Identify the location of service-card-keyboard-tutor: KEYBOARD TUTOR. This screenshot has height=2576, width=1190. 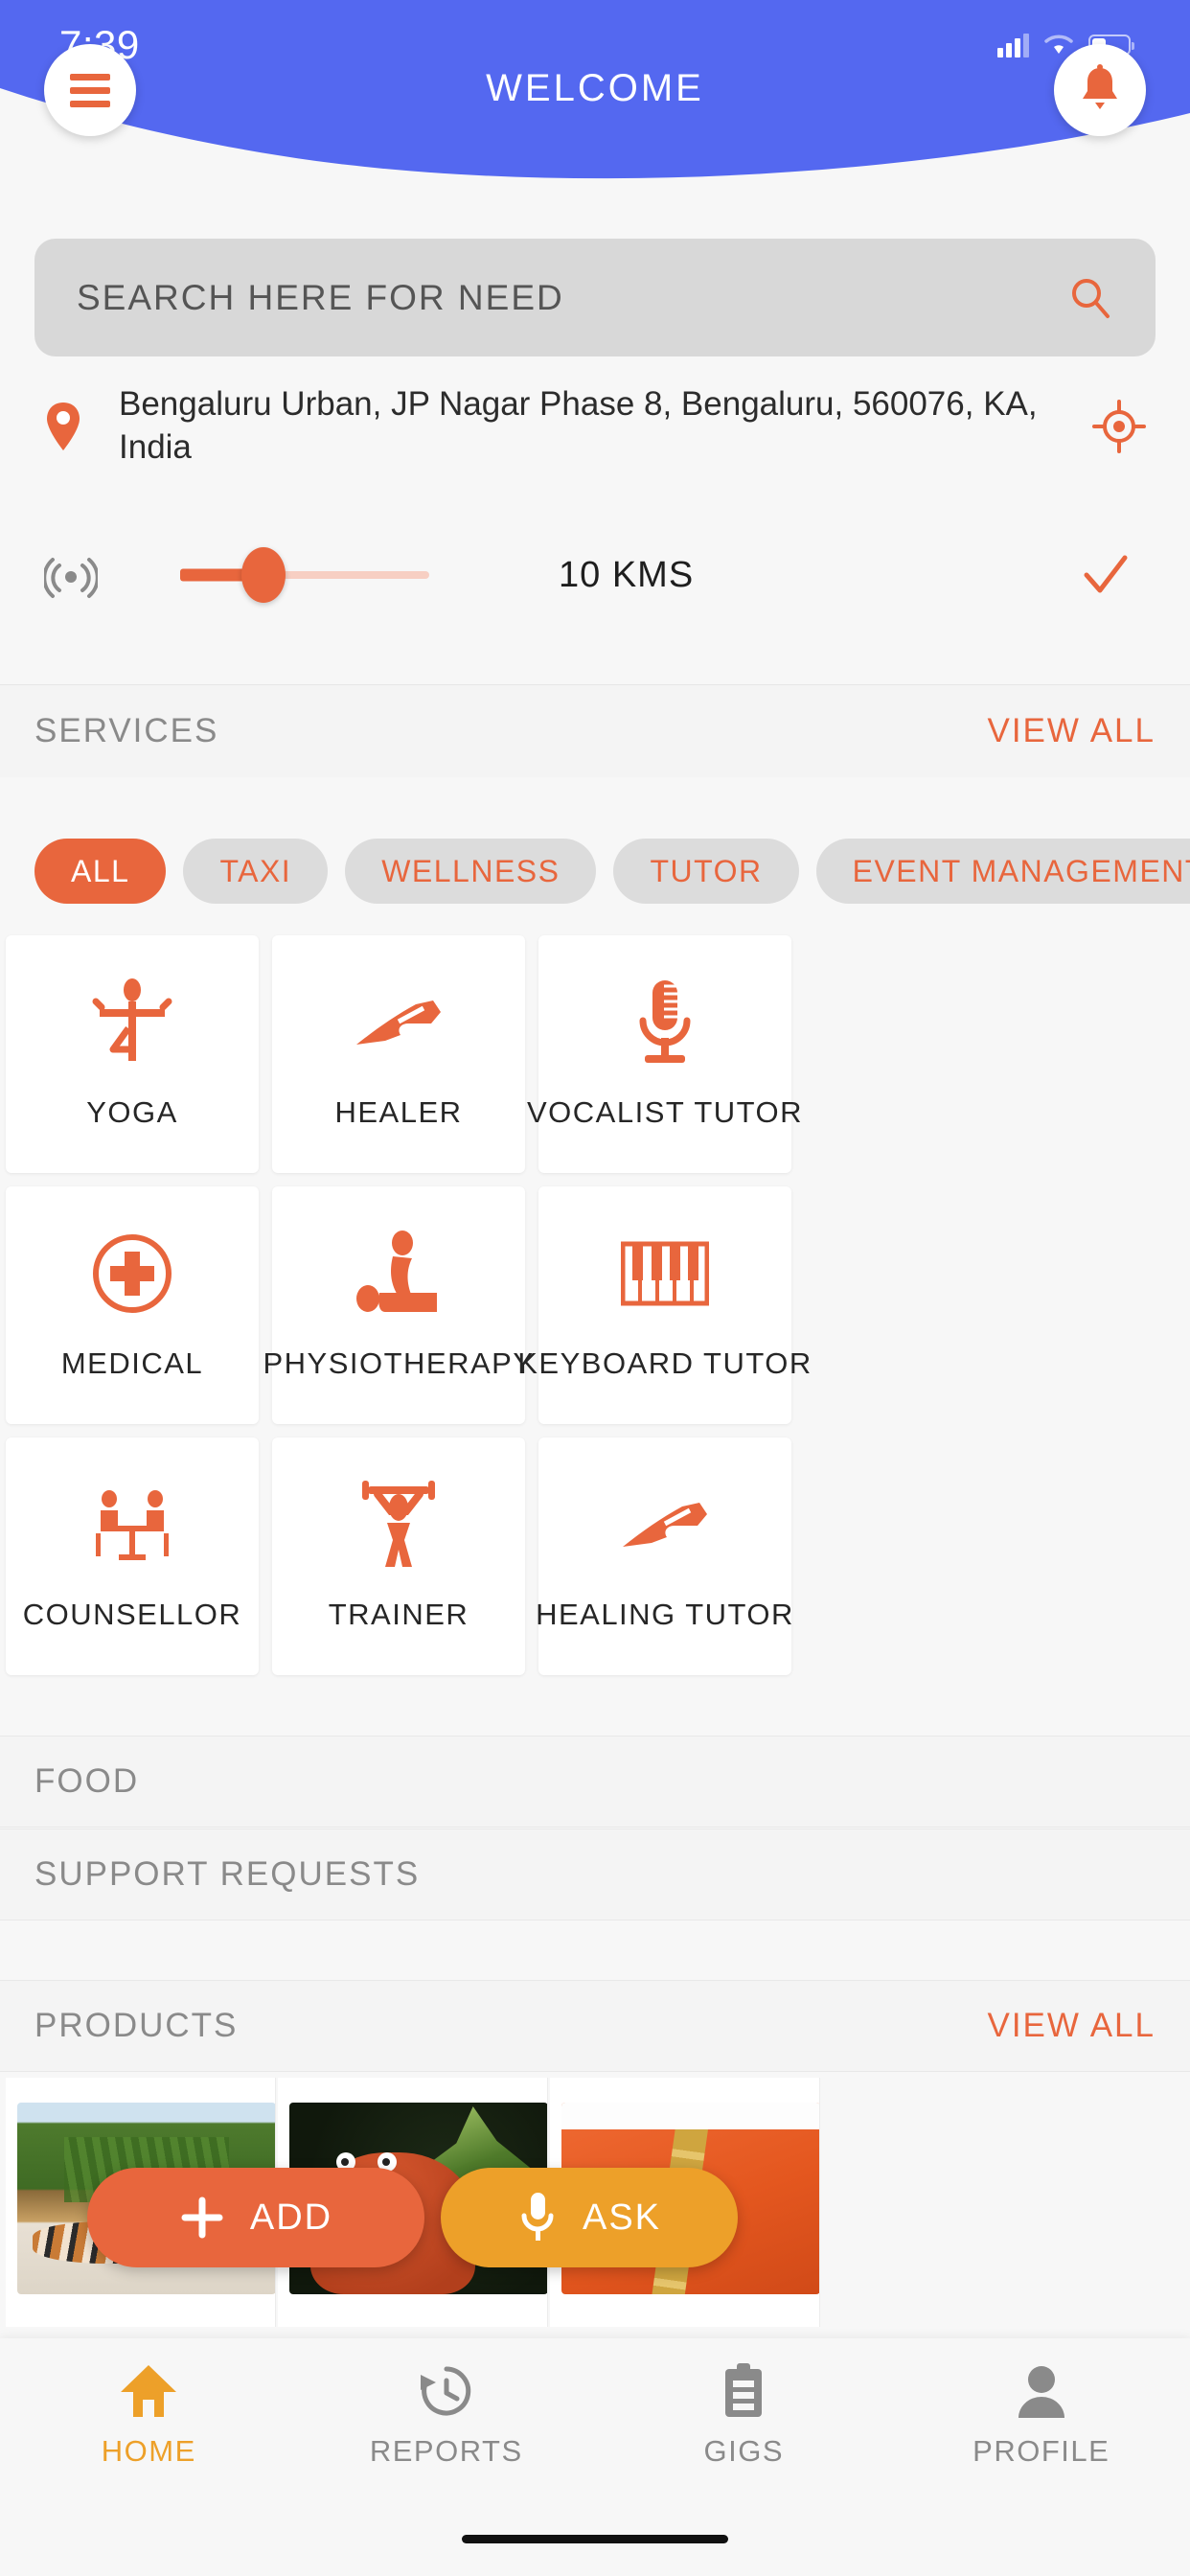
(664, 1305).